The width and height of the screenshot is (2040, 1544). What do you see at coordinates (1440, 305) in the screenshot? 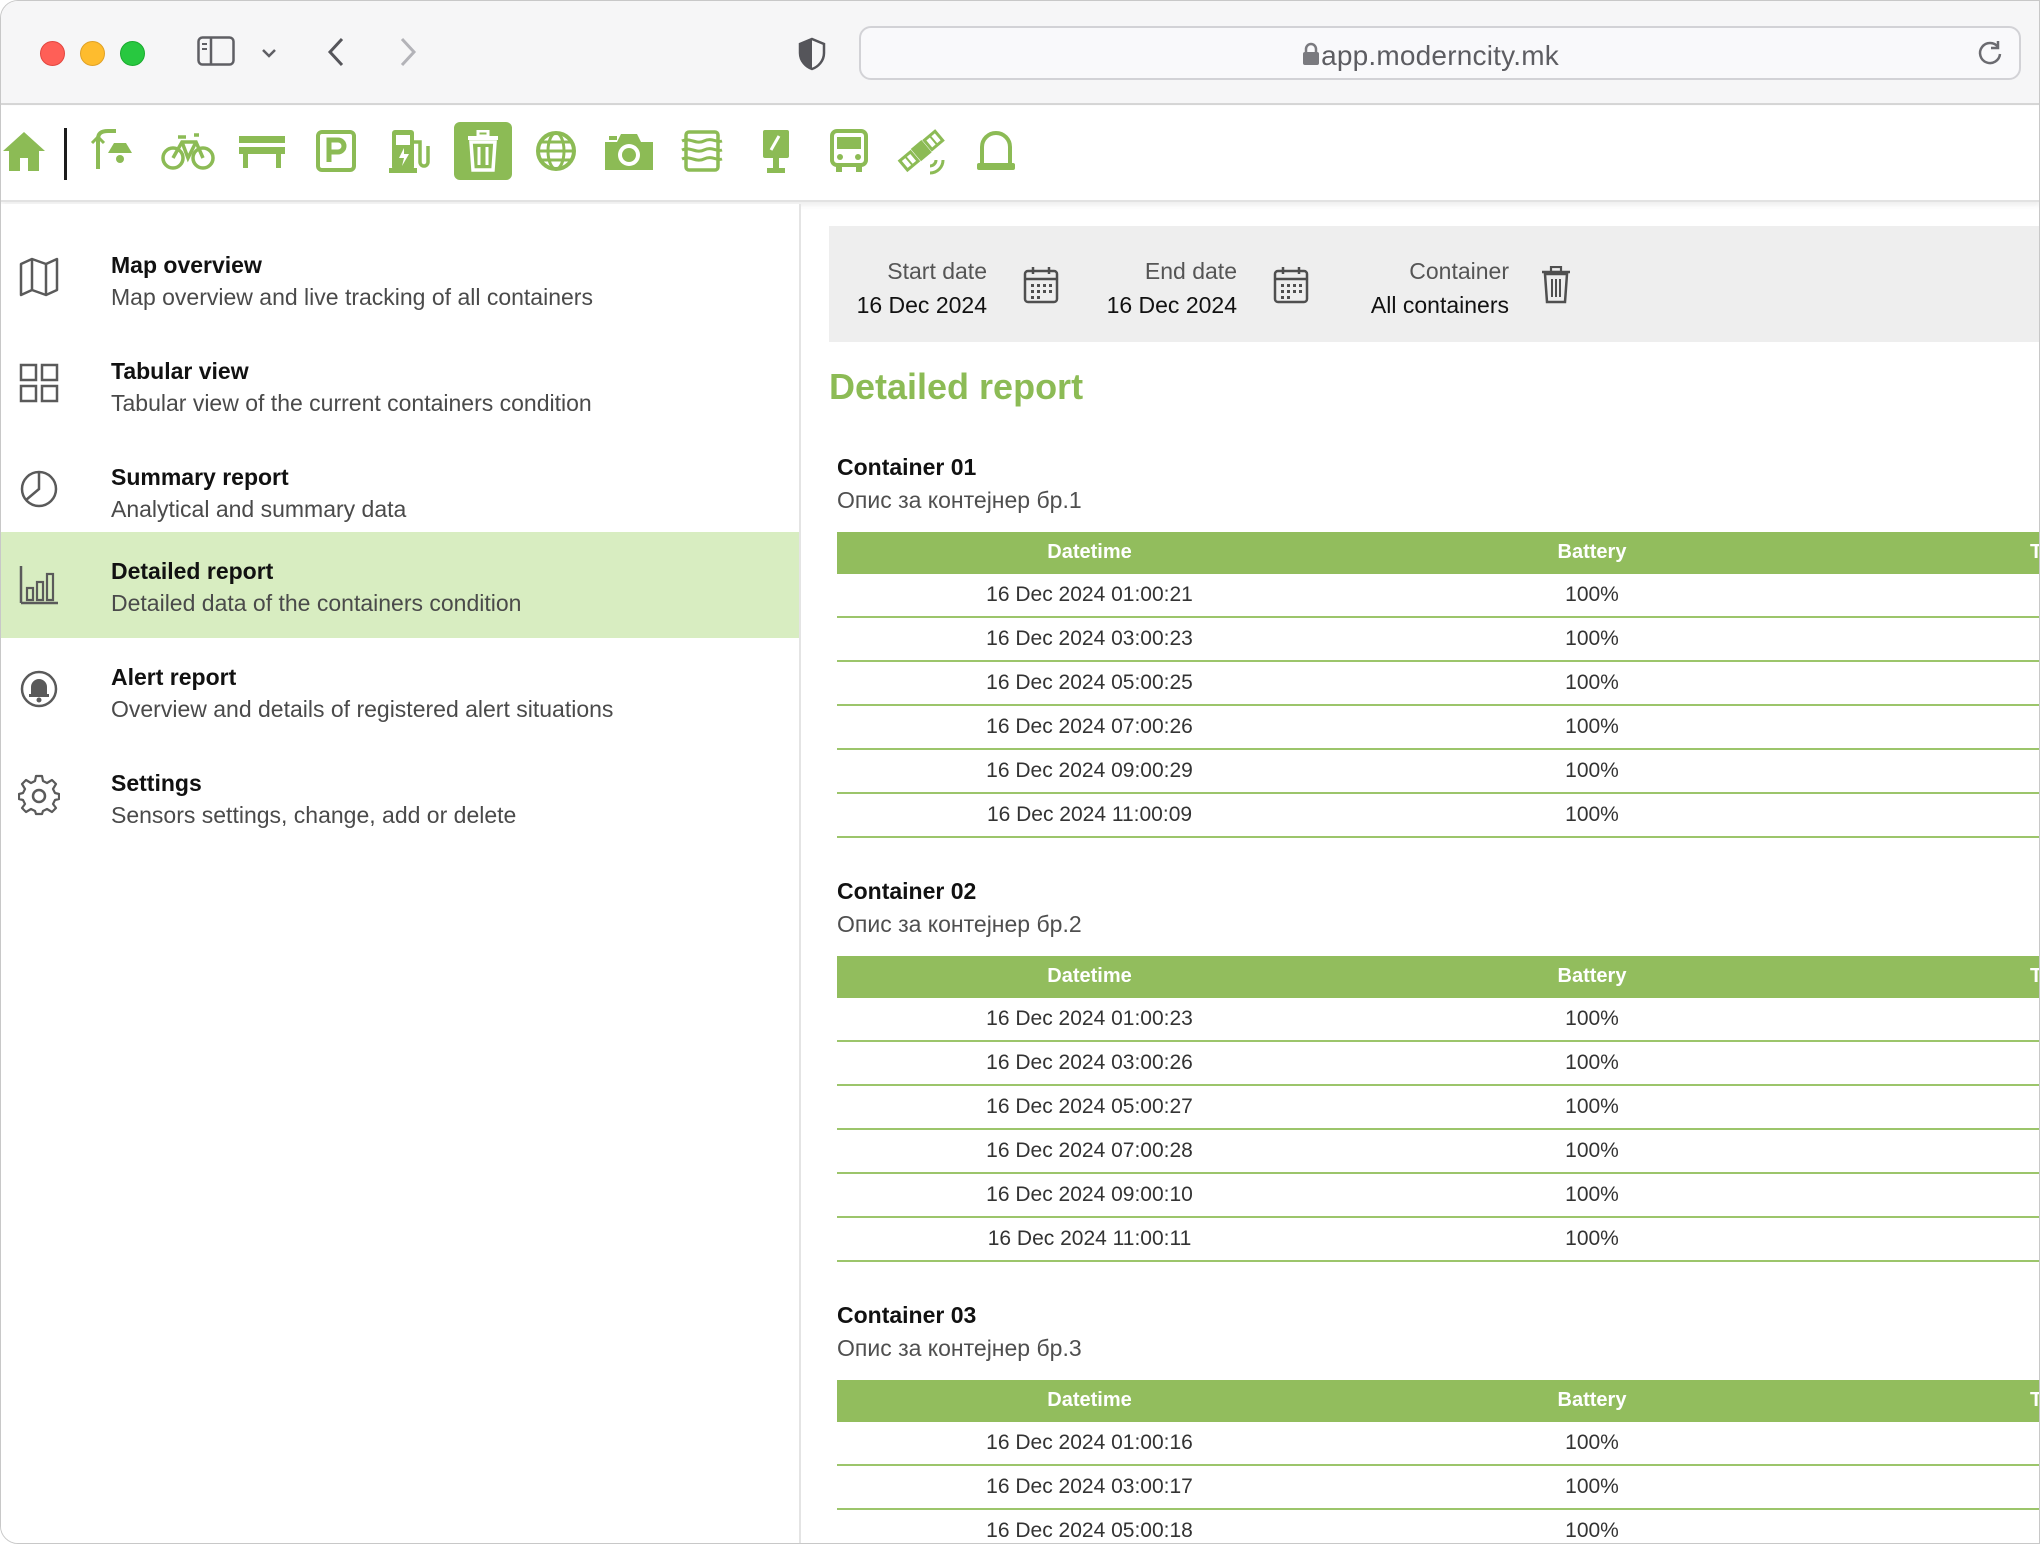
I see `container-value: All containers` at bounding box center [1440, 305].